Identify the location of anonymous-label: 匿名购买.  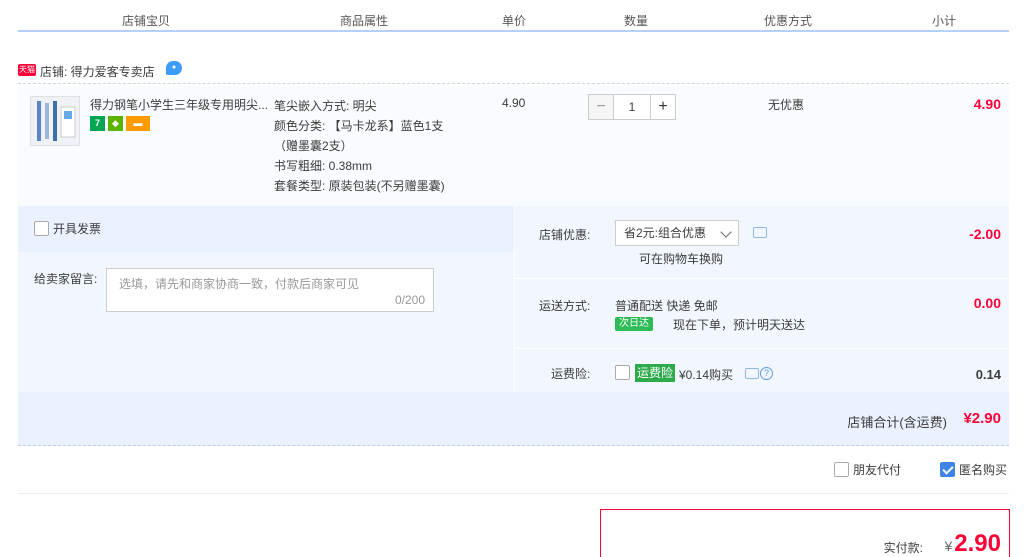
(983, 470).